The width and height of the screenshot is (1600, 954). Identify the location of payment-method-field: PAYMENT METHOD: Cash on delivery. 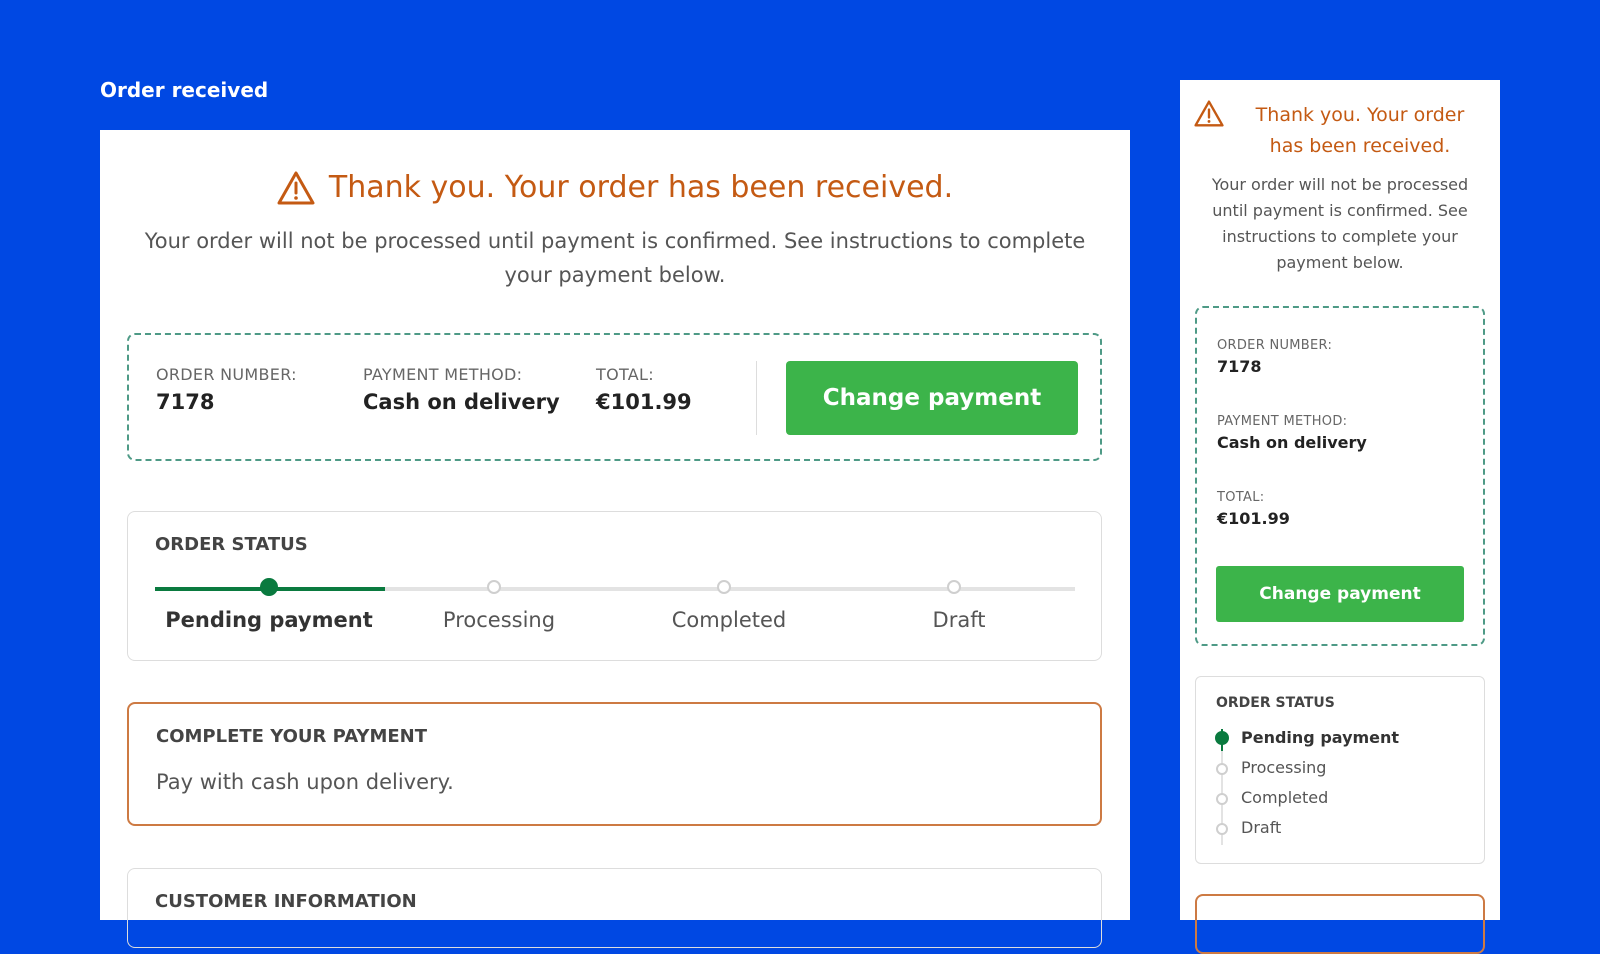
(461, 389).